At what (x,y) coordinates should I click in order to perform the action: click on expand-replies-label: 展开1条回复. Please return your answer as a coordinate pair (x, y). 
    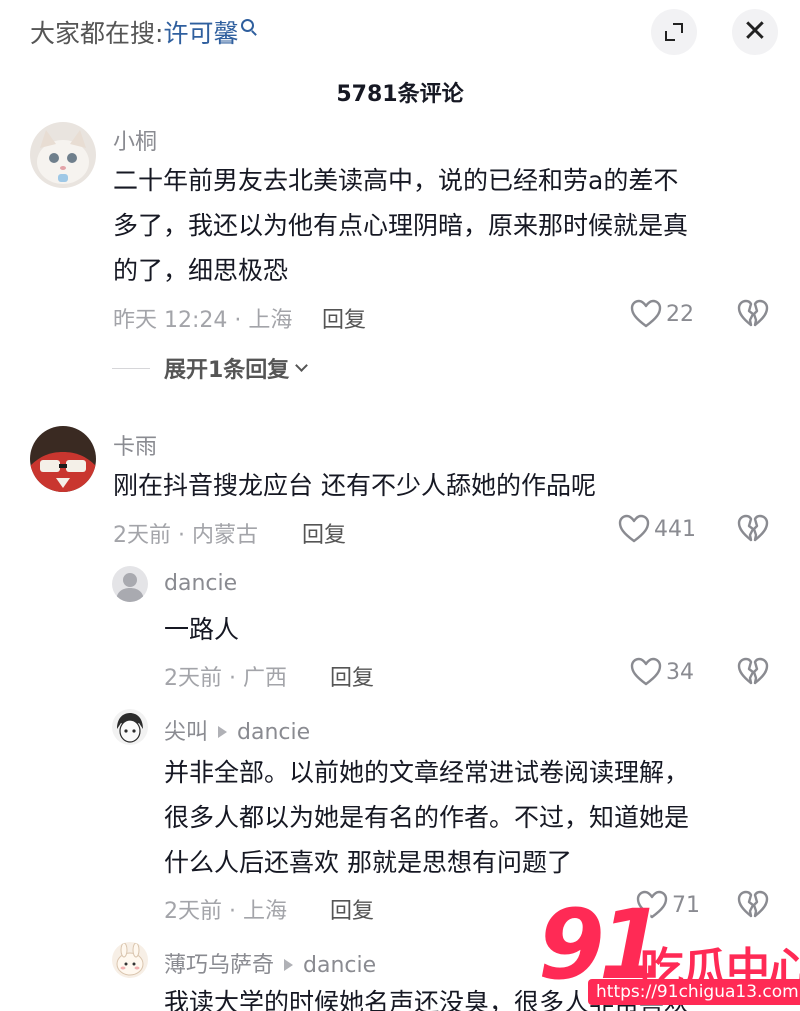
    Looking at the image, I should click on (227, 370).